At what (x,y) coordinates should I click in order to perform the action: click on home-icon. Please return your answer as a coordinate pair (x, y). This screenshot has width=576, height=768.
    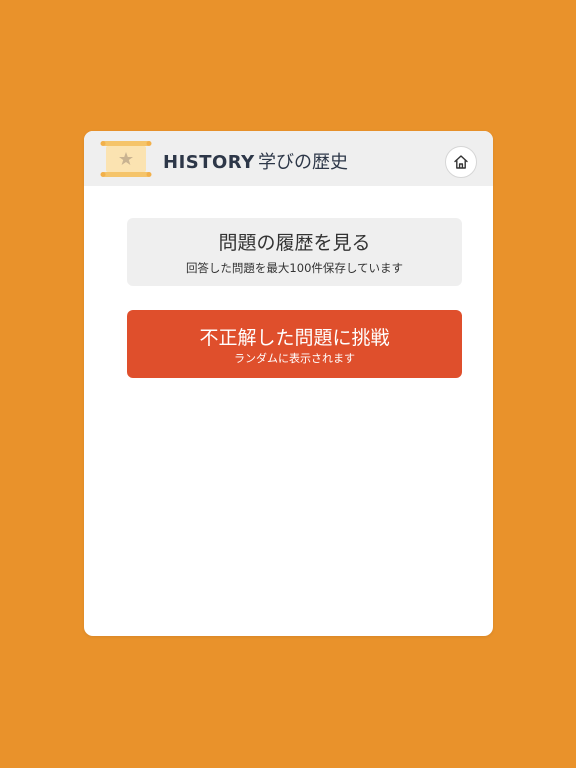
    Looking at the image, I should click on (461, 162).